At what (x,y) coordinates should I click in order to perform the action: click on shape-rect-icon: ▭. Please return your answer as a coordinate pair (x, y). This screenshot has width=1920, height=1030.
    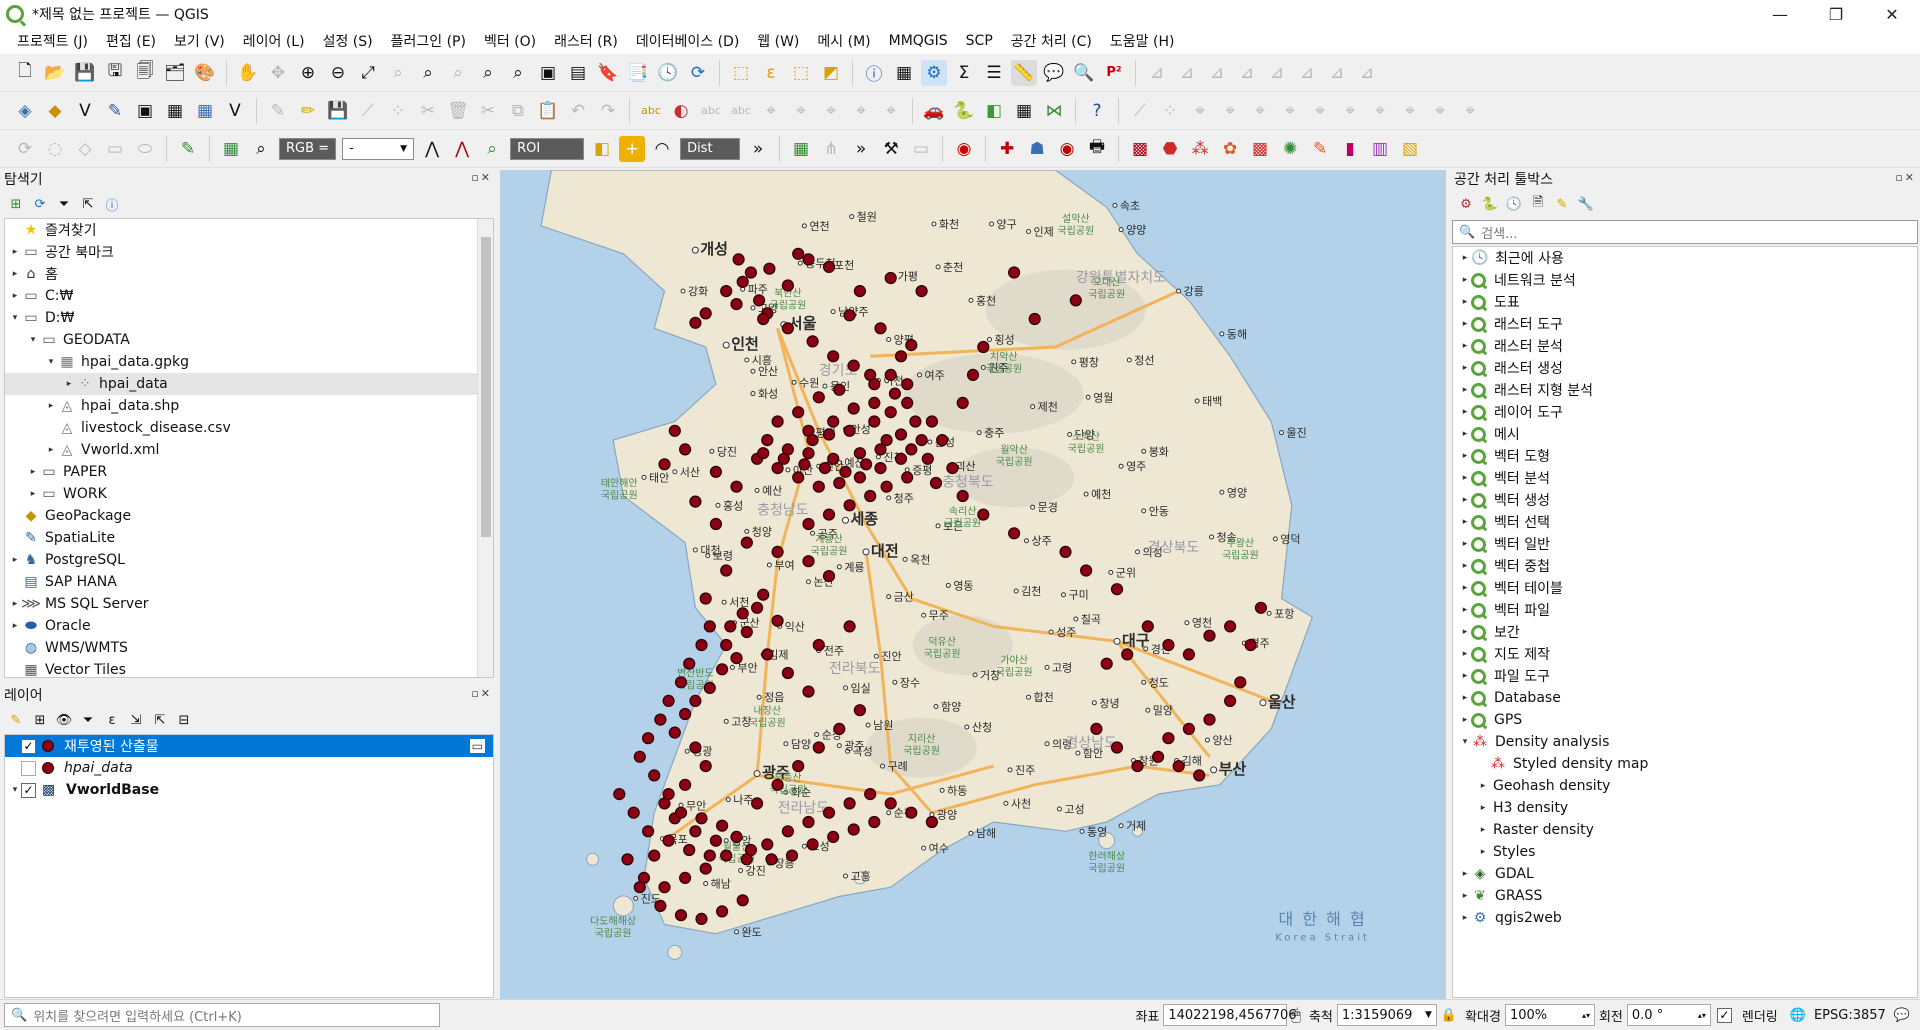
    Looking at the image, I should click on (115, 149).